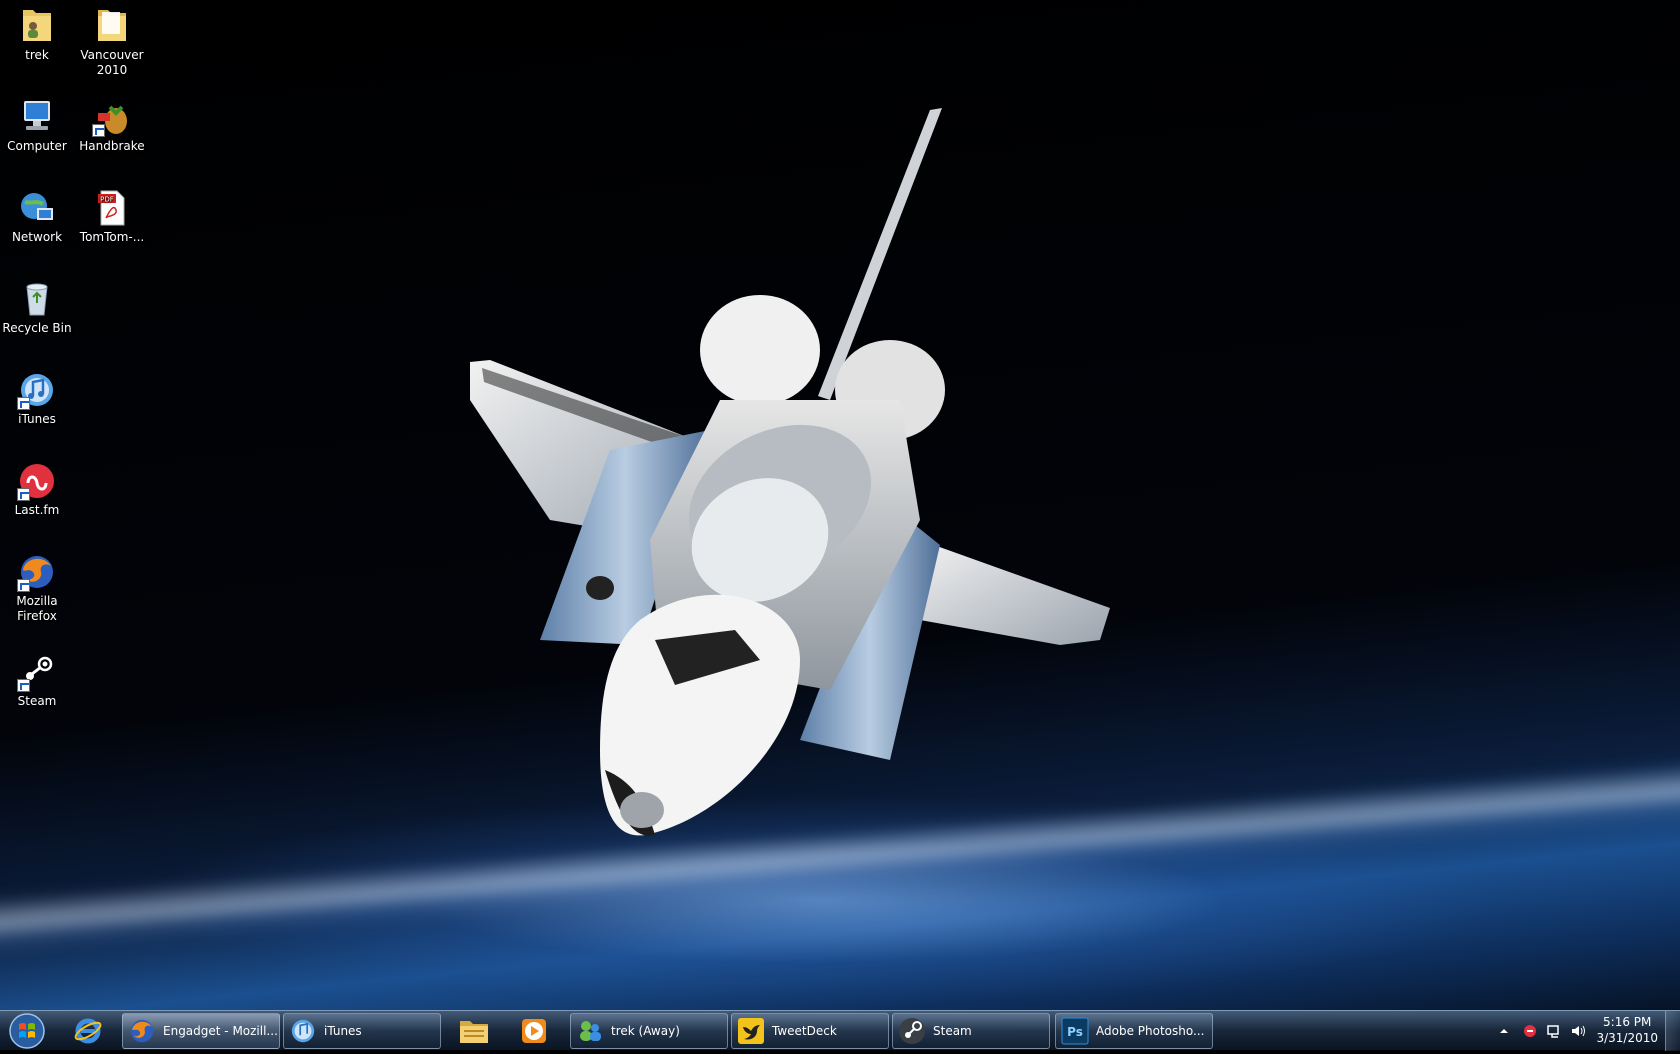 This screenshot has width=1680, height=1054. What do you see at coordinates (112, 146) in the screenshot?
I see `desktop-icon-label: Handbrake` at bounding box center [112, 146].